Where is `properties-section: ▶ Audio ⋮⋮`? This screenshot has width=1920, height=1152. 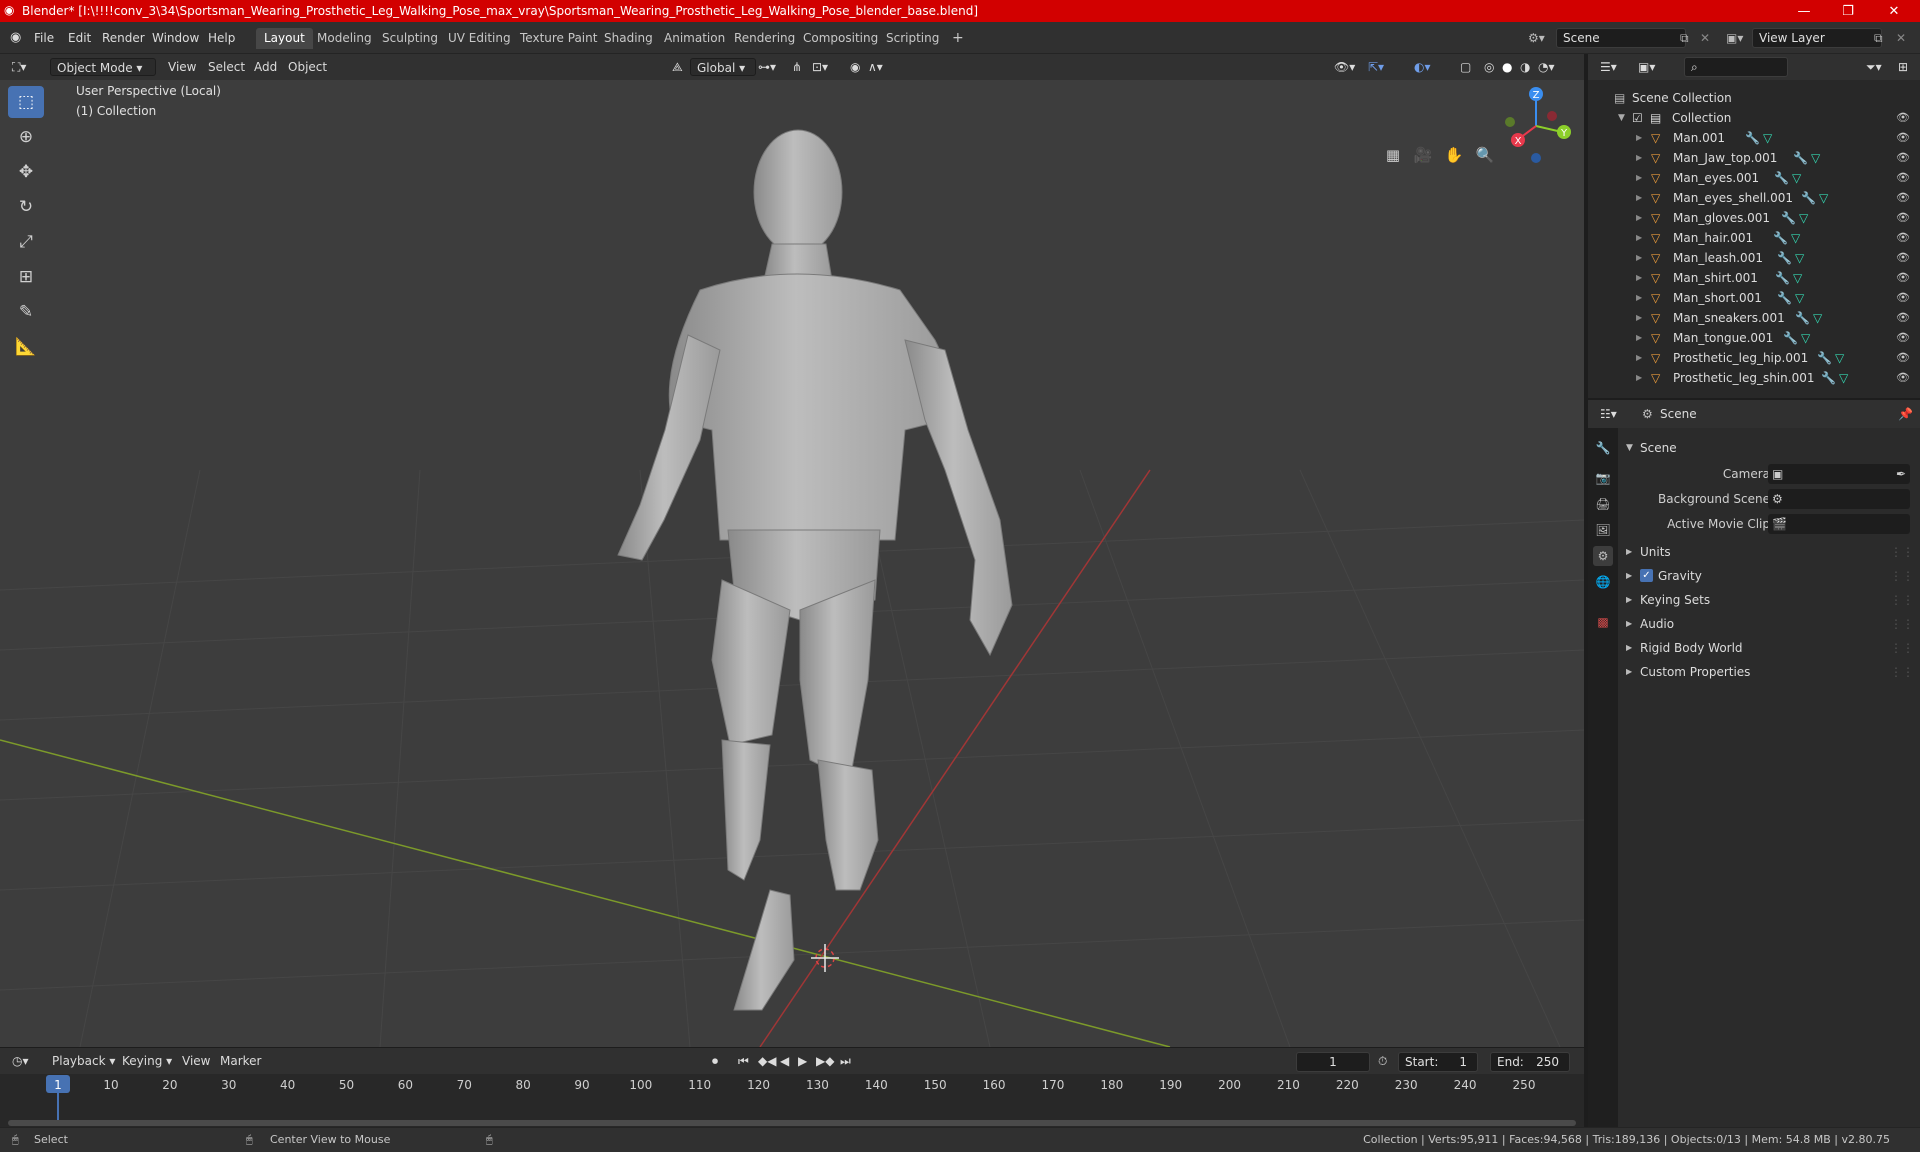 properties-section: ▶ Audio ⋮⋮ is located at coordinates (1769, 624).